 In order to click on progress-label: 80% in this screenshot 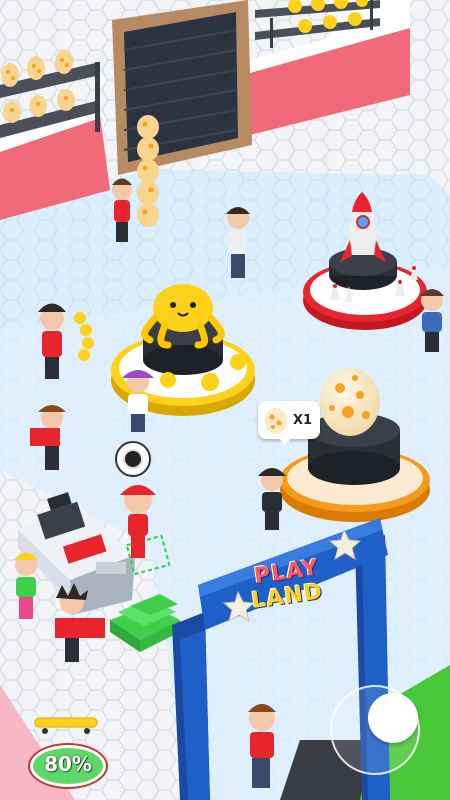, I will do `click(68, 764)`.